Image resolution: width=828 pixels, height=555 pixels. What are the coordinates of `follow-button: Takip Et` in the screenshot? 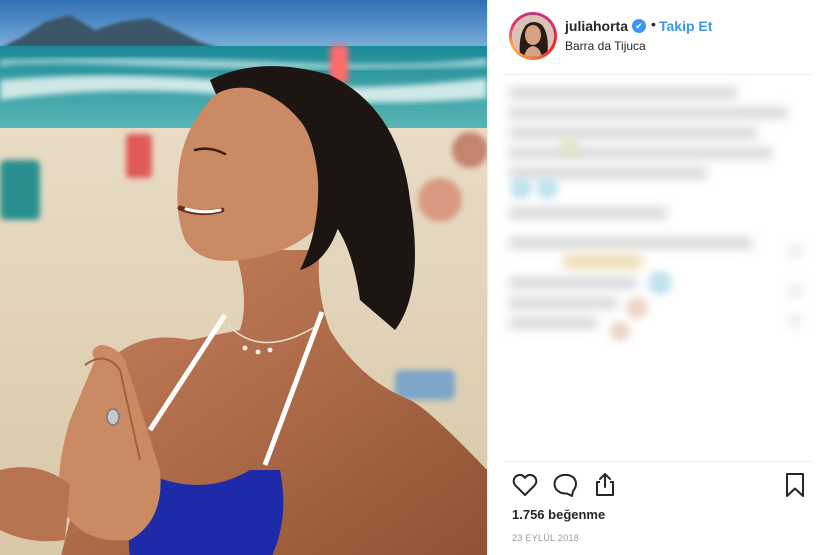 It's located at (685, 26).